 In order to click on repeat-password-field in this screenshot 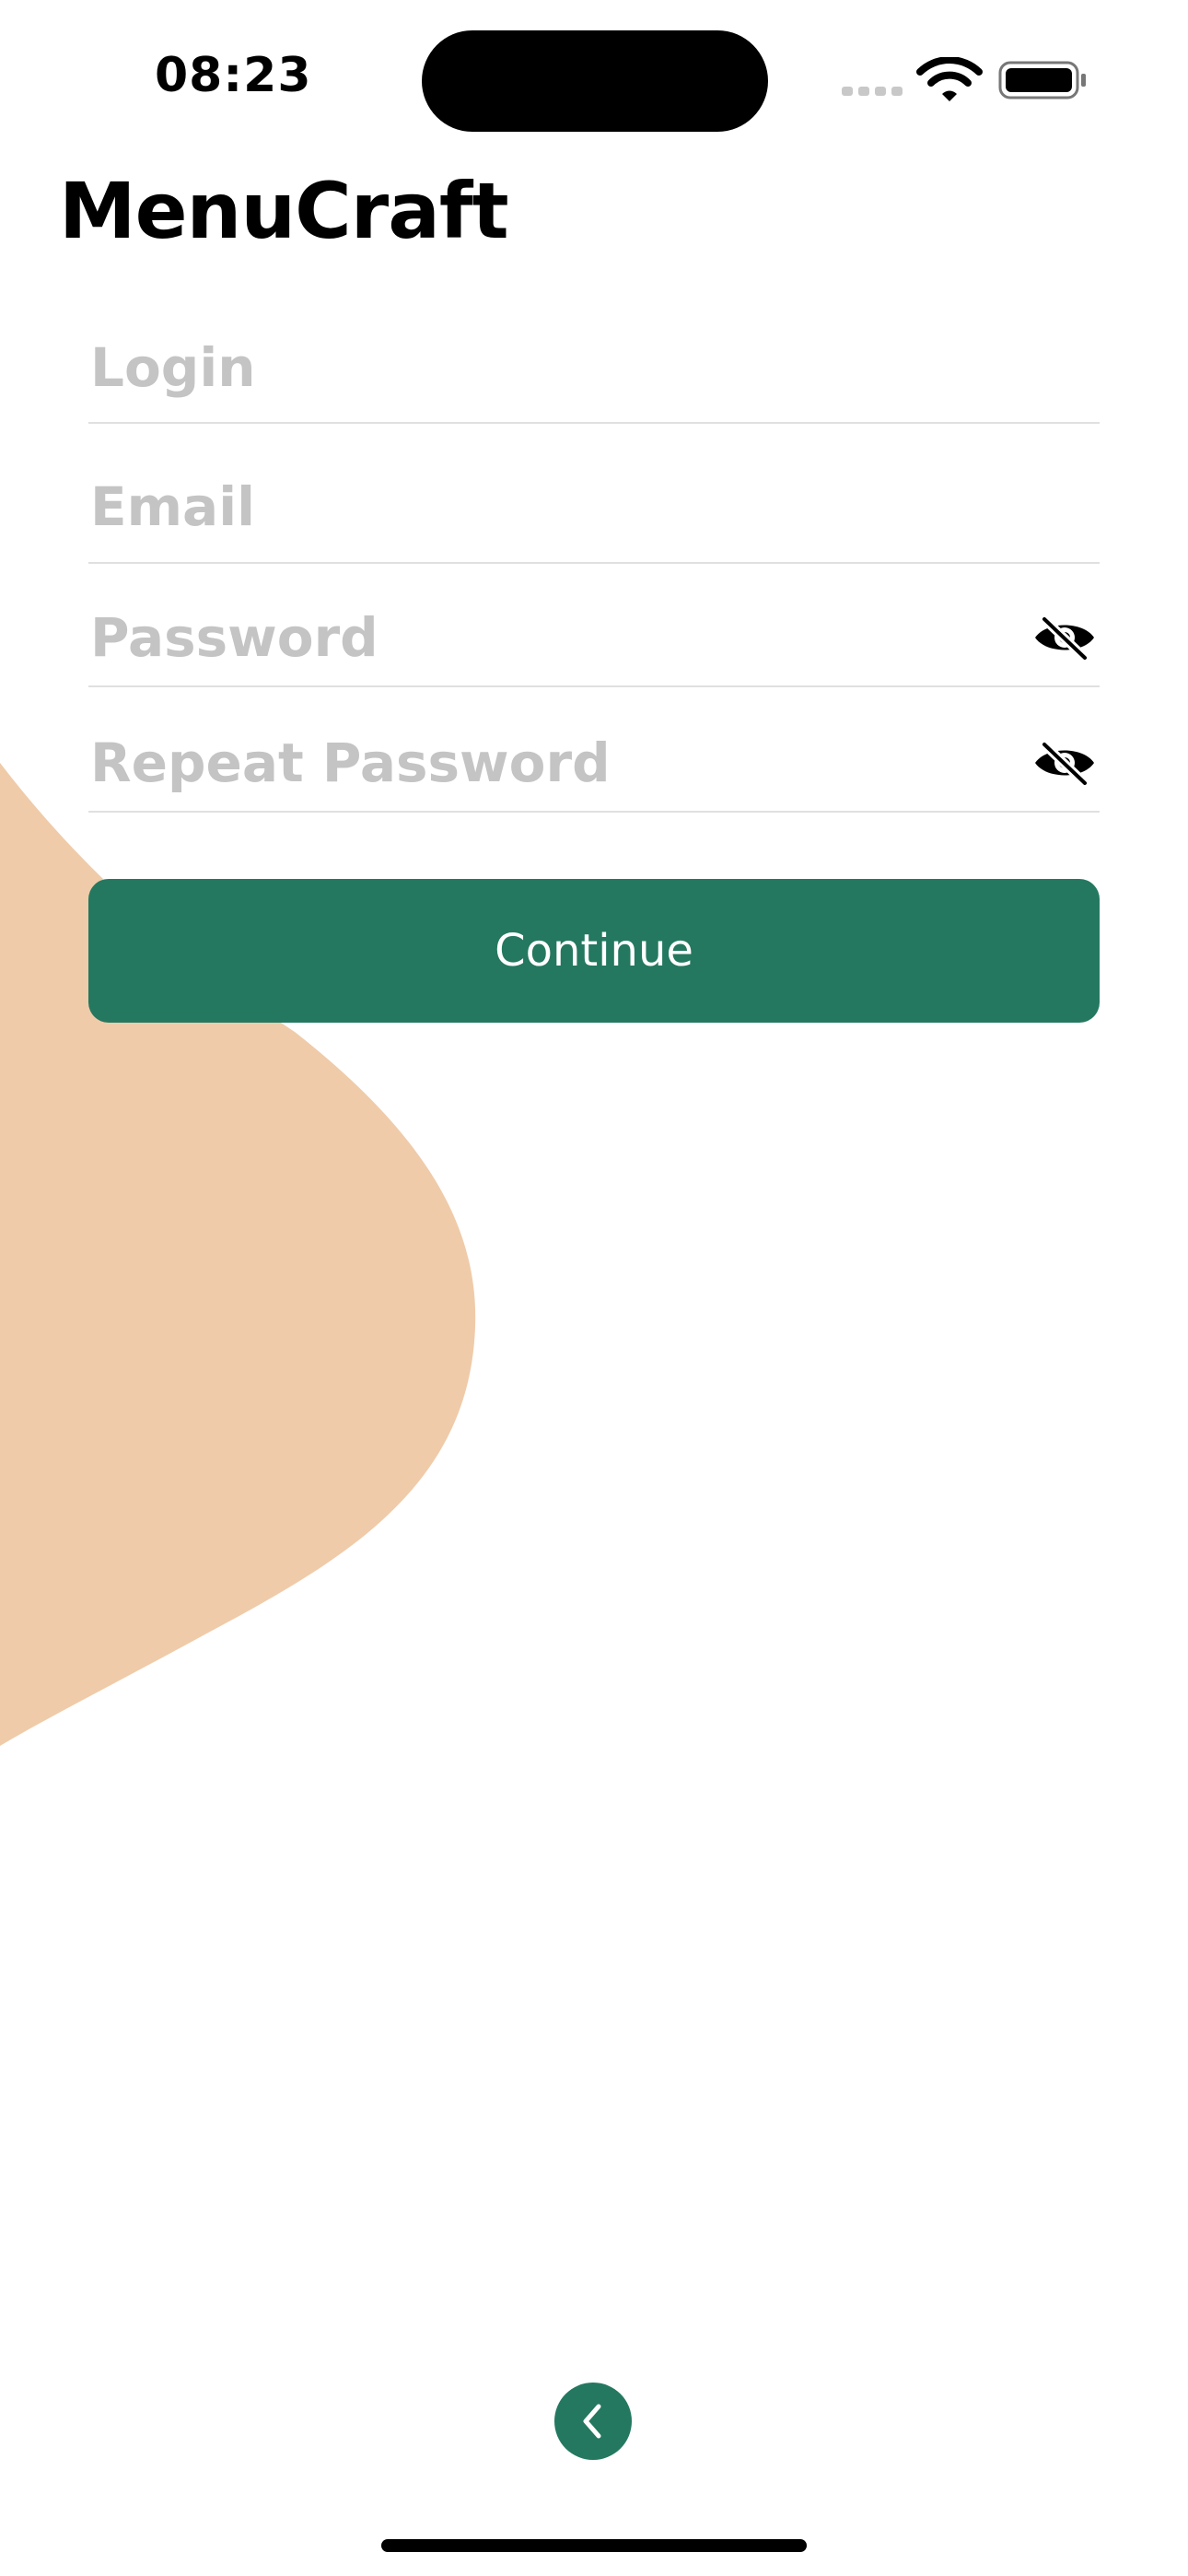, I will do `click(594, 764)`.